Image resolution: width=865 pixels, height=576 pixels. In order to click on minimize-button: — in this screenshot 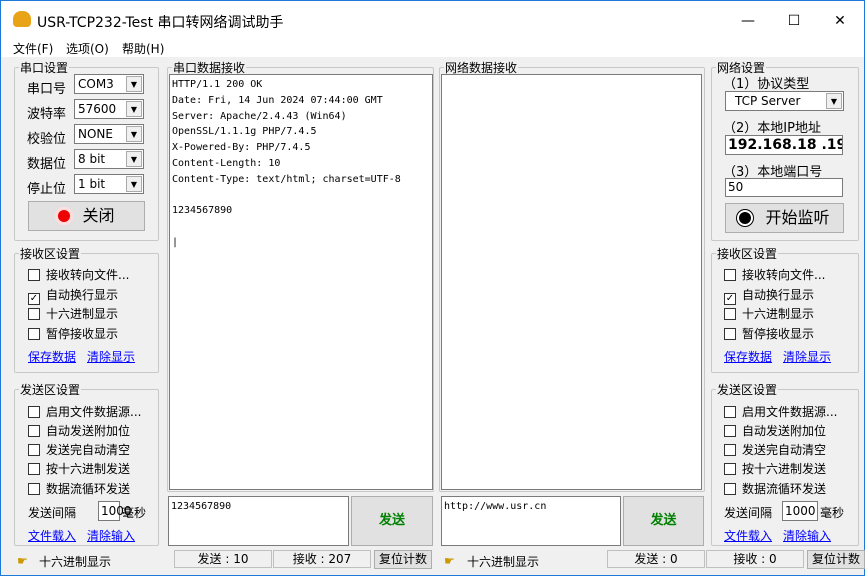, I will do `click(748, 21)`.